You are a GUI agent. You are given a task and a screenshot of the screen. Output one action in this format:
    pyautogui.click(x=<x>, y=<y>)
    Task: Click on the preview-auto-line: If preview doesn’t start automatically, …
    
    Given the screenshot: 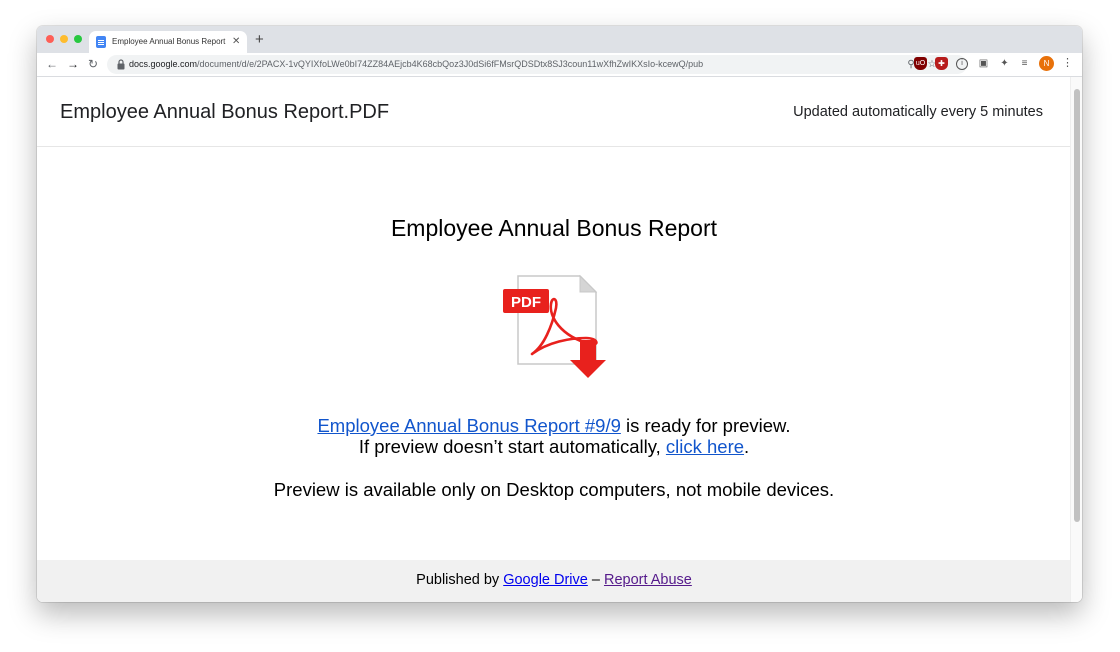 What is the action you would take?
    pyautogui.click(x=554, y=447)
    